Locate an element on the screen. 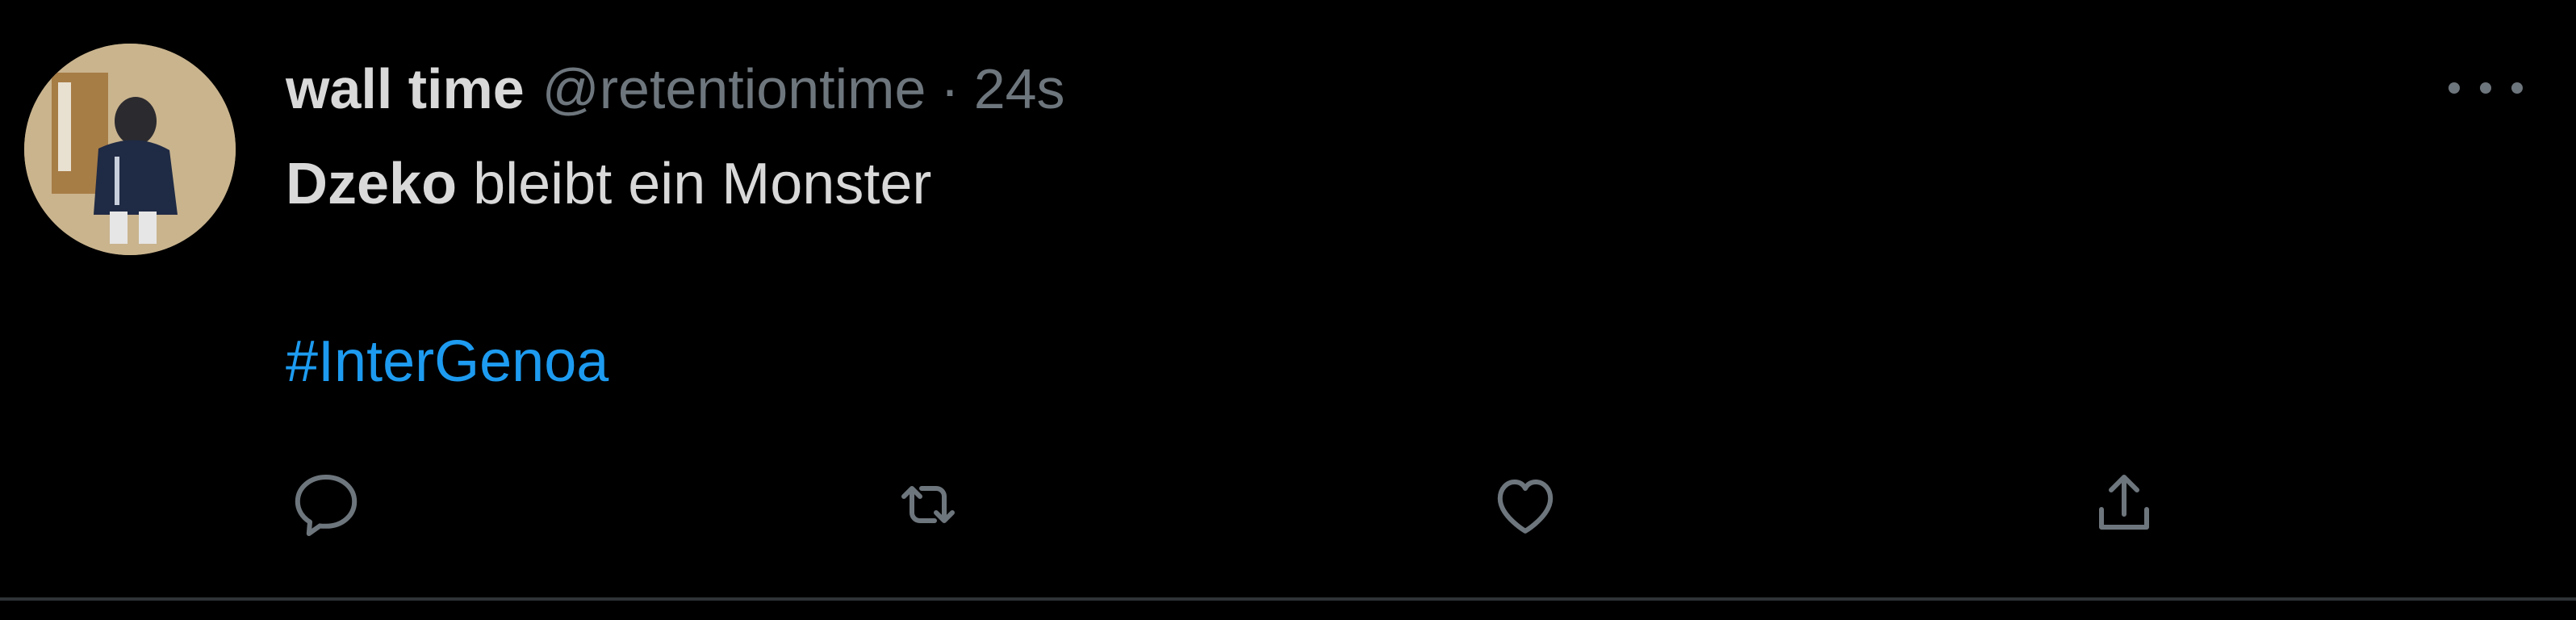 The height and width of the screenshot is (620, 2576). retweet-button is located at coordinates (928, 505).